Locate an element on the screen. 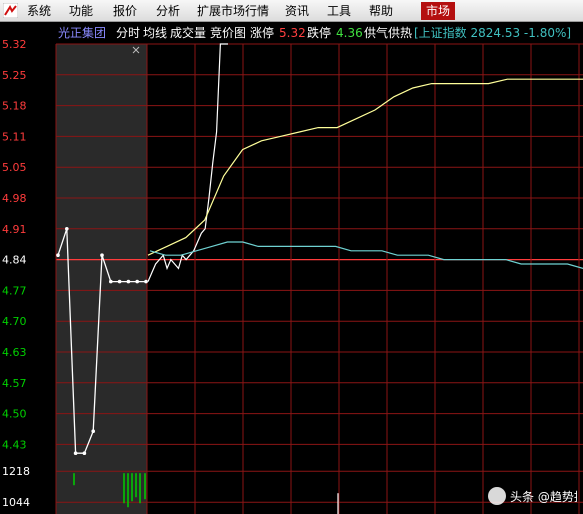 The width and height of the screenshot is (583, 514). price-tick-label: 5.05 is located at coordinates (14, 167).